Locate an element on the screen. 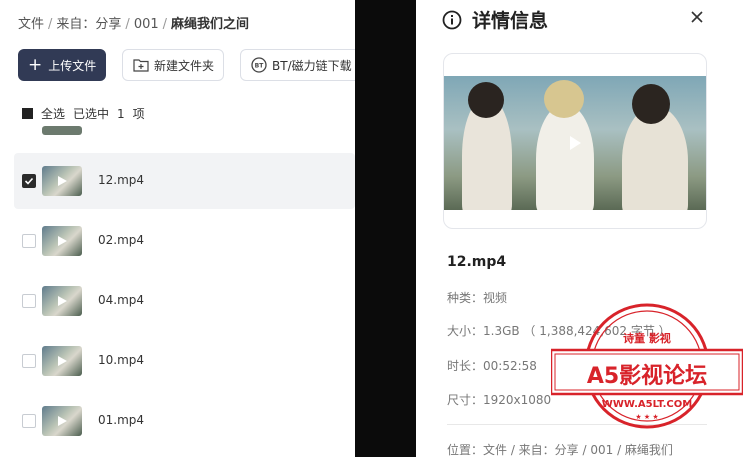  bt-download-label: BT/磁力链下载 is located at coordinates (312, 65).